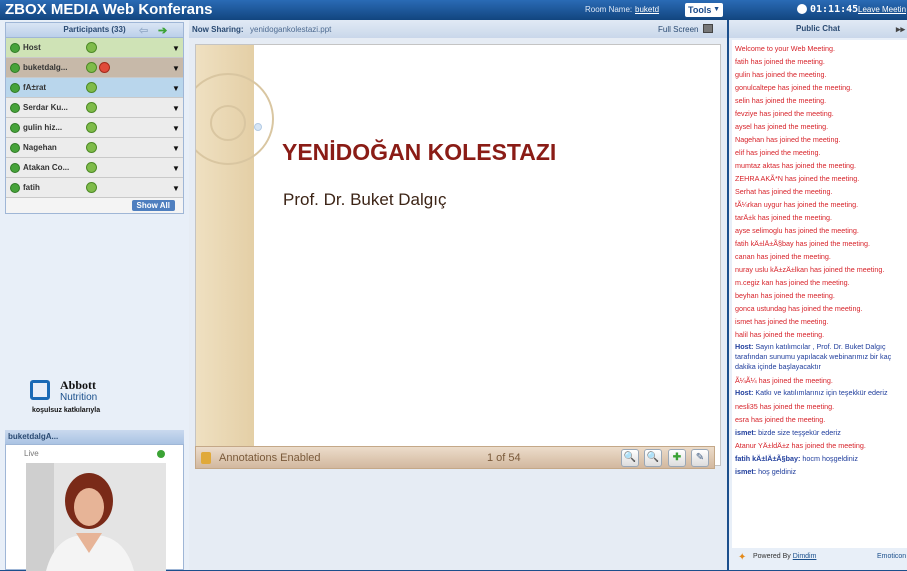 The image size is (907, 571). What do you see at coordinates (609, 9) in the screenshot?
I see `room-name-label: Room Name:` at bounding box center [609, 9].